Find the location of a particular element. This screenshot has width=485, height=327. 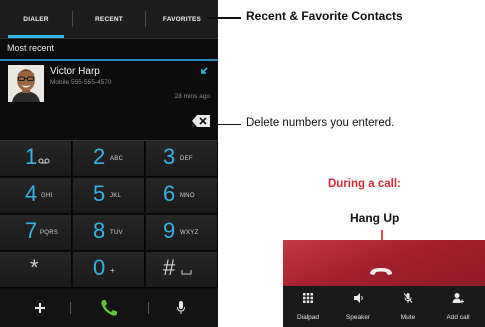

tab-recent: RECENT is located at coordinates (109, 19).